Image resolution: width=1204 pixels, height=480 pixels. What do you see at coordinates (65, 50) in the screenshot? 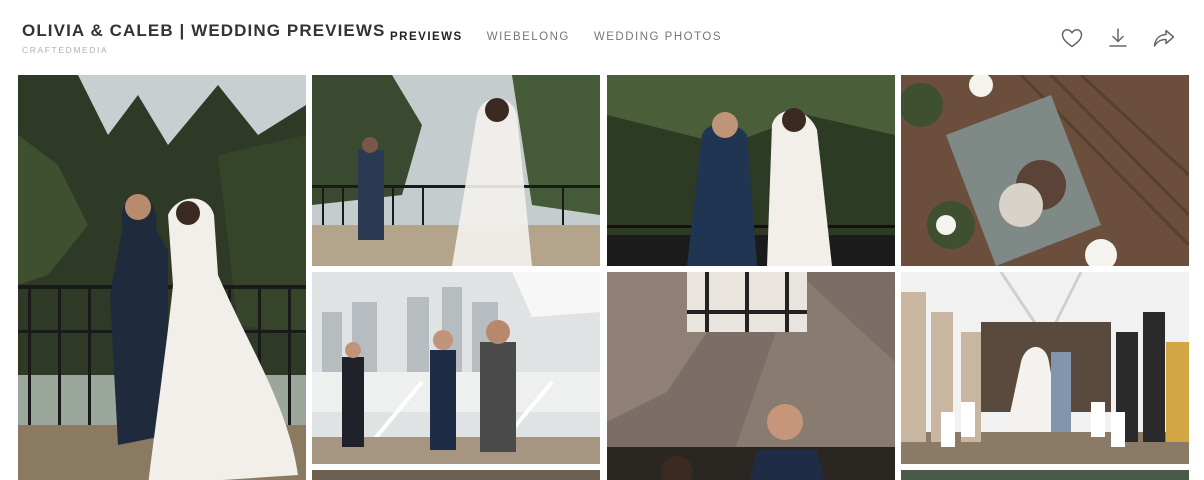
I see `gallery-subtitle: CRAFTEDMEDIA` at bounding box center [65, 50].